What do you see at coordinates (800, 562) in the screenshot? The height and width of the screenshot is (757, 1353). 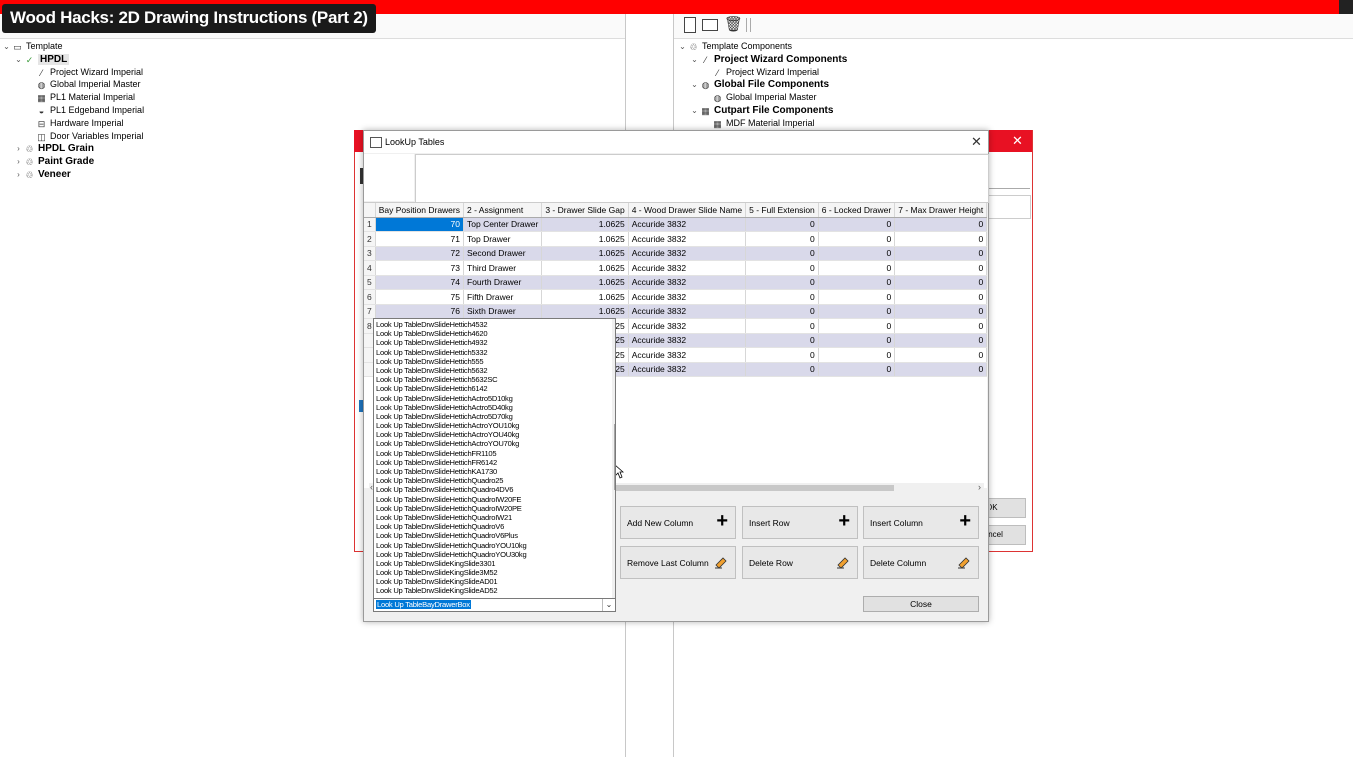 I see `delete-row-button: Delete Row` at bounding box center [800, 562].